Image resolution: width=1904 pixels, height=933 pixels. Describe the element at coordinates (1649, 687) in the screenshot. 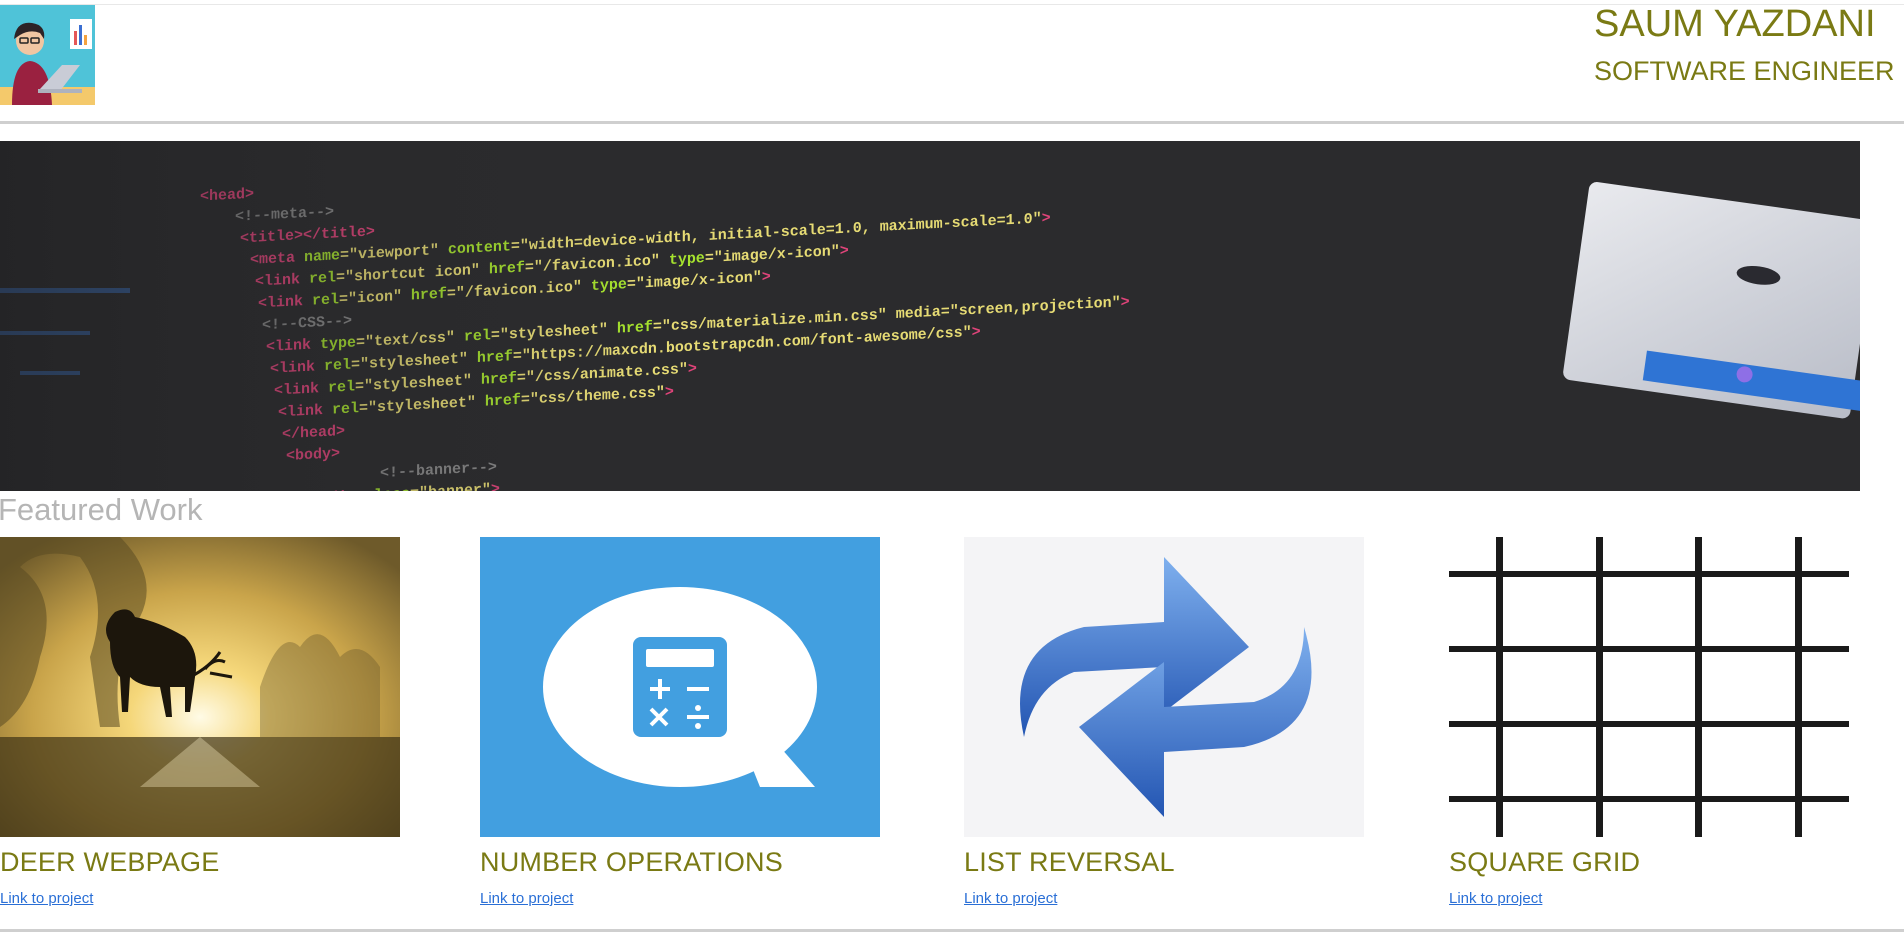

I see `grid-image` at that location.